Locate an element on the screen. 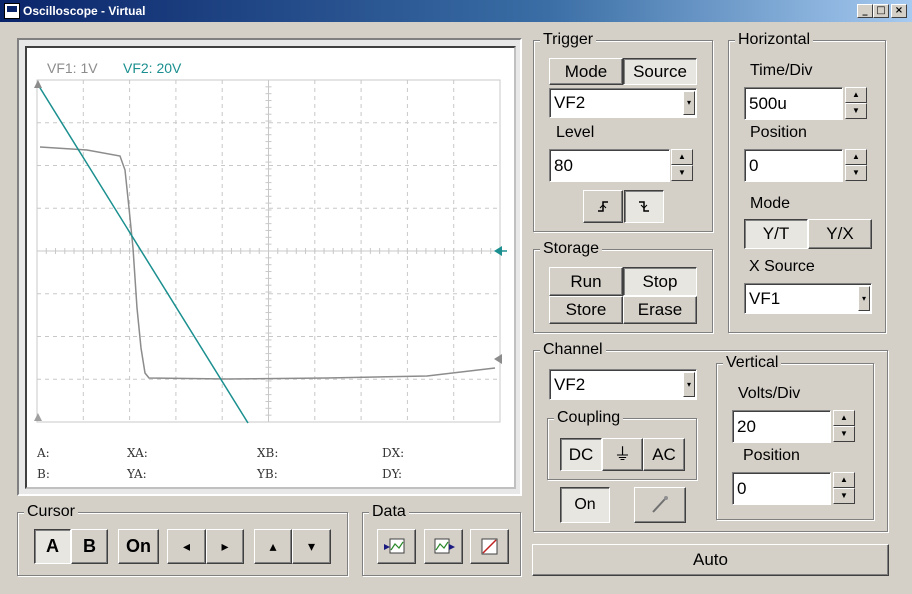 Image resolution: width=912 pixels, height=594 pixels. channel-value: VF2 is located at coordinates (570, 384).